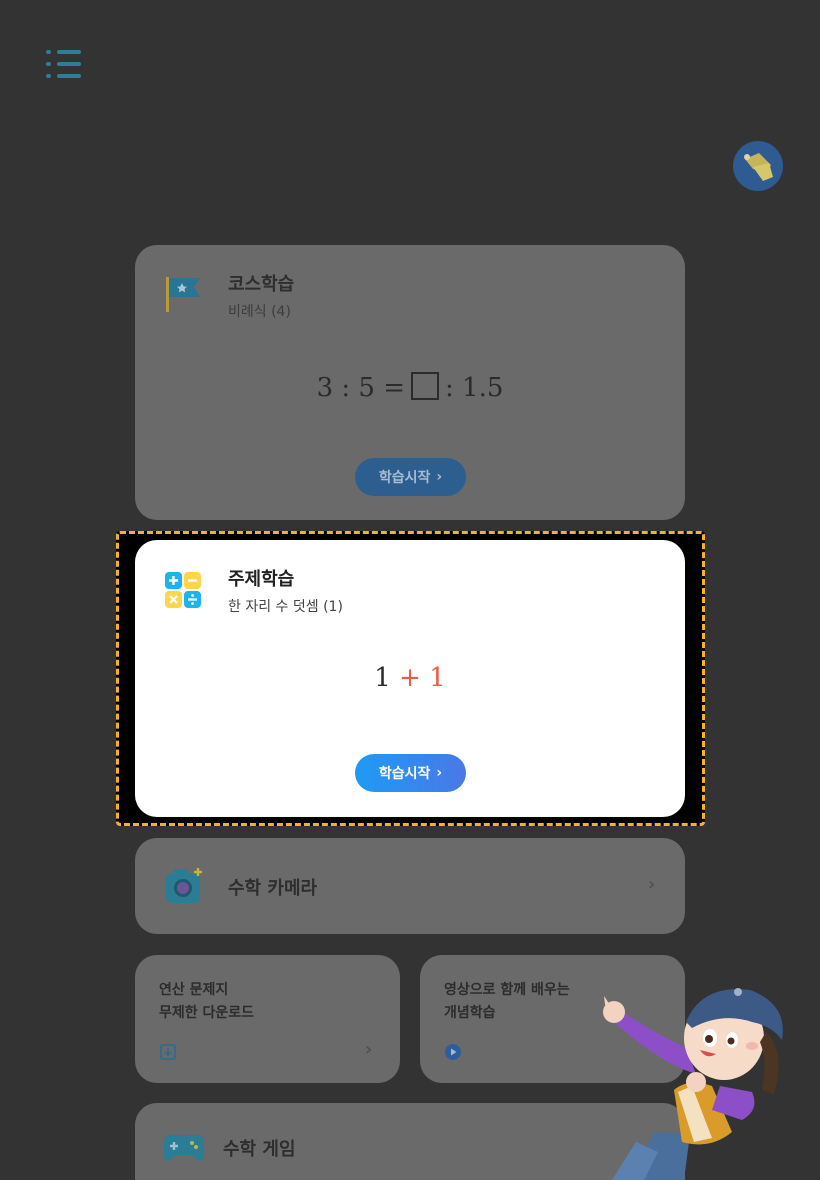  Describe the element at coordinates (273, 888) in the screenshot. I see `row-title: 수학 카메라` at that location.